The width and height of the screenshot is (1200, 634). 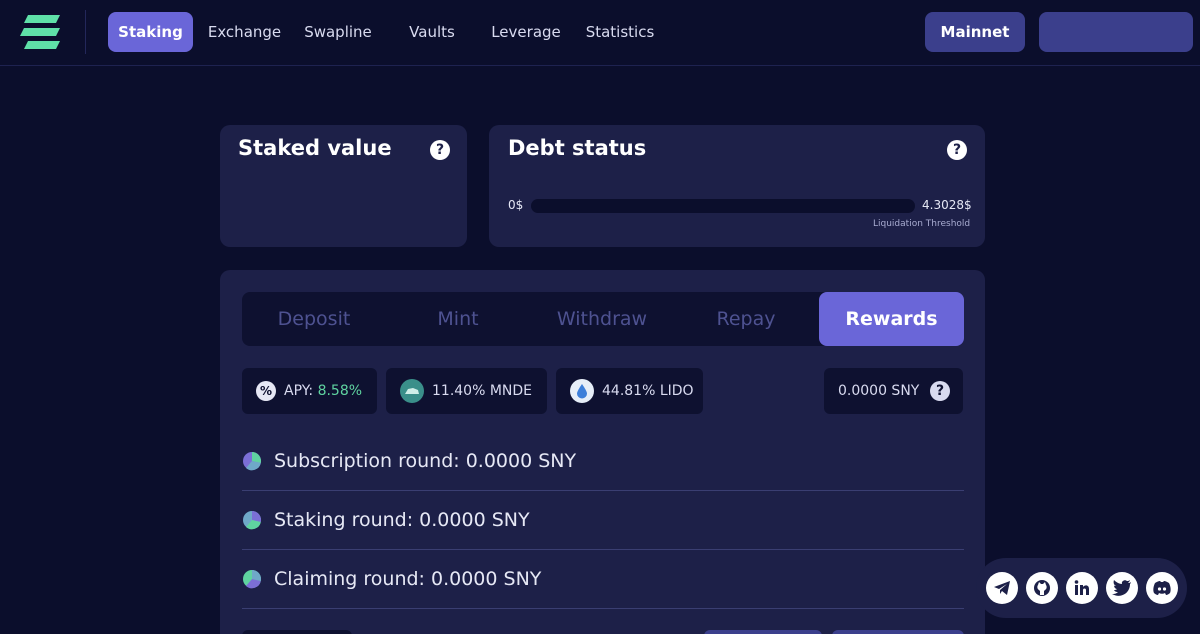 What do you see at coordinates (526, 32) in the screenshot?
I see `nav-leverage: Leverage` at bounding box center [526, 32].